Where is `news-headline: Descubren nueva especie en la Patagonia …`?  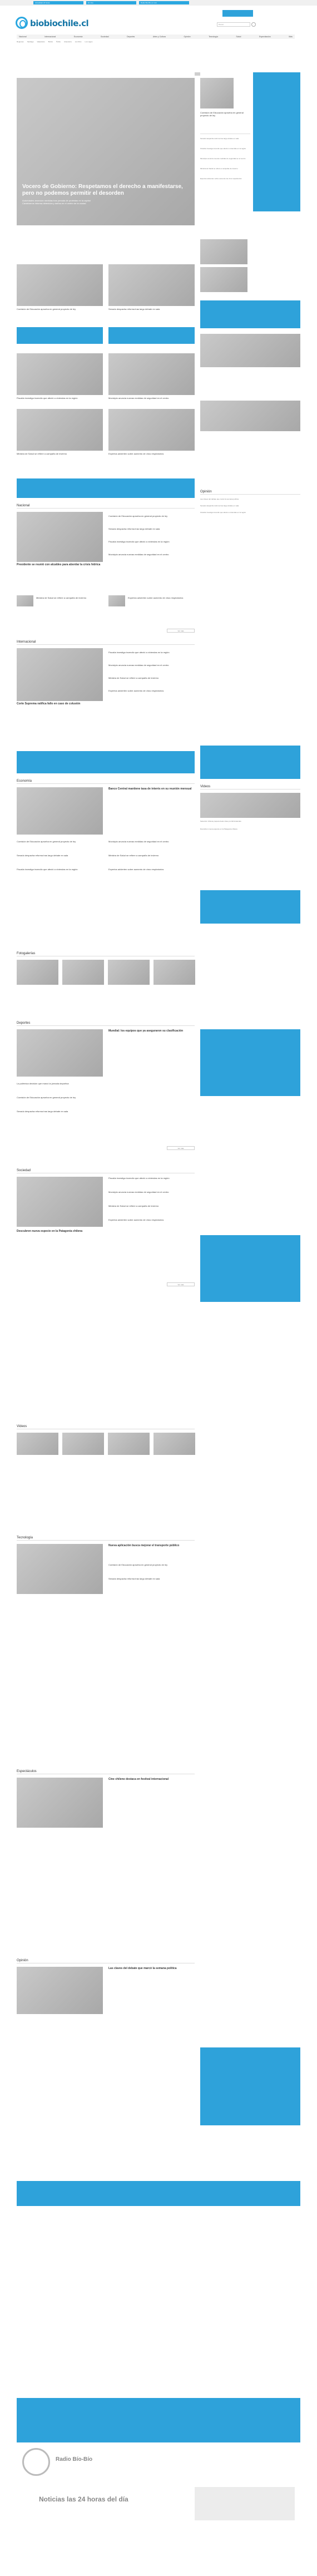
news-headline: Descubren nueva especie en la Patagonia … is located at coordinates (60, 1235).